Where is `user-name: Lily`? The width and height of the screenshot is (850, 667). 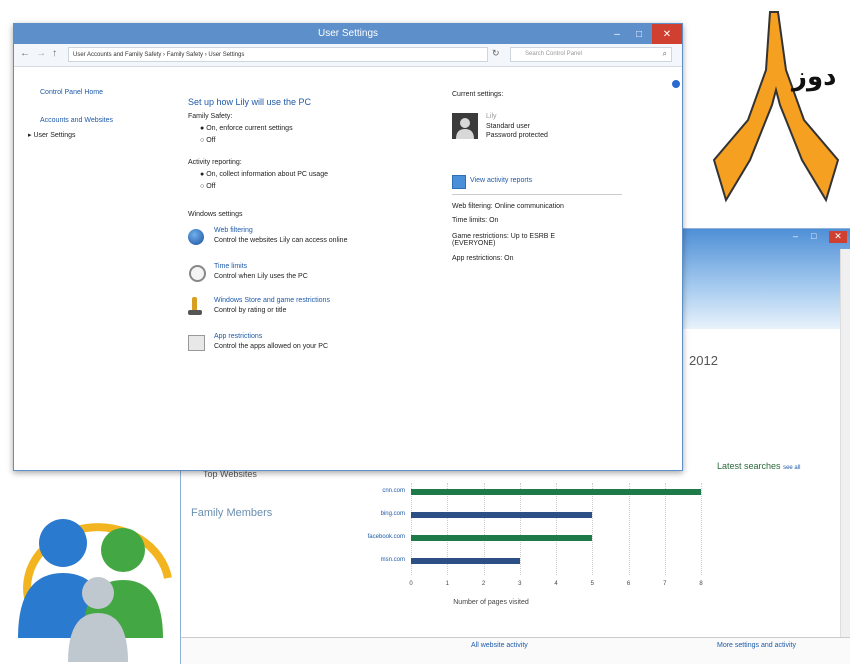
user-name: Lily is located at coordinates (491, 116).